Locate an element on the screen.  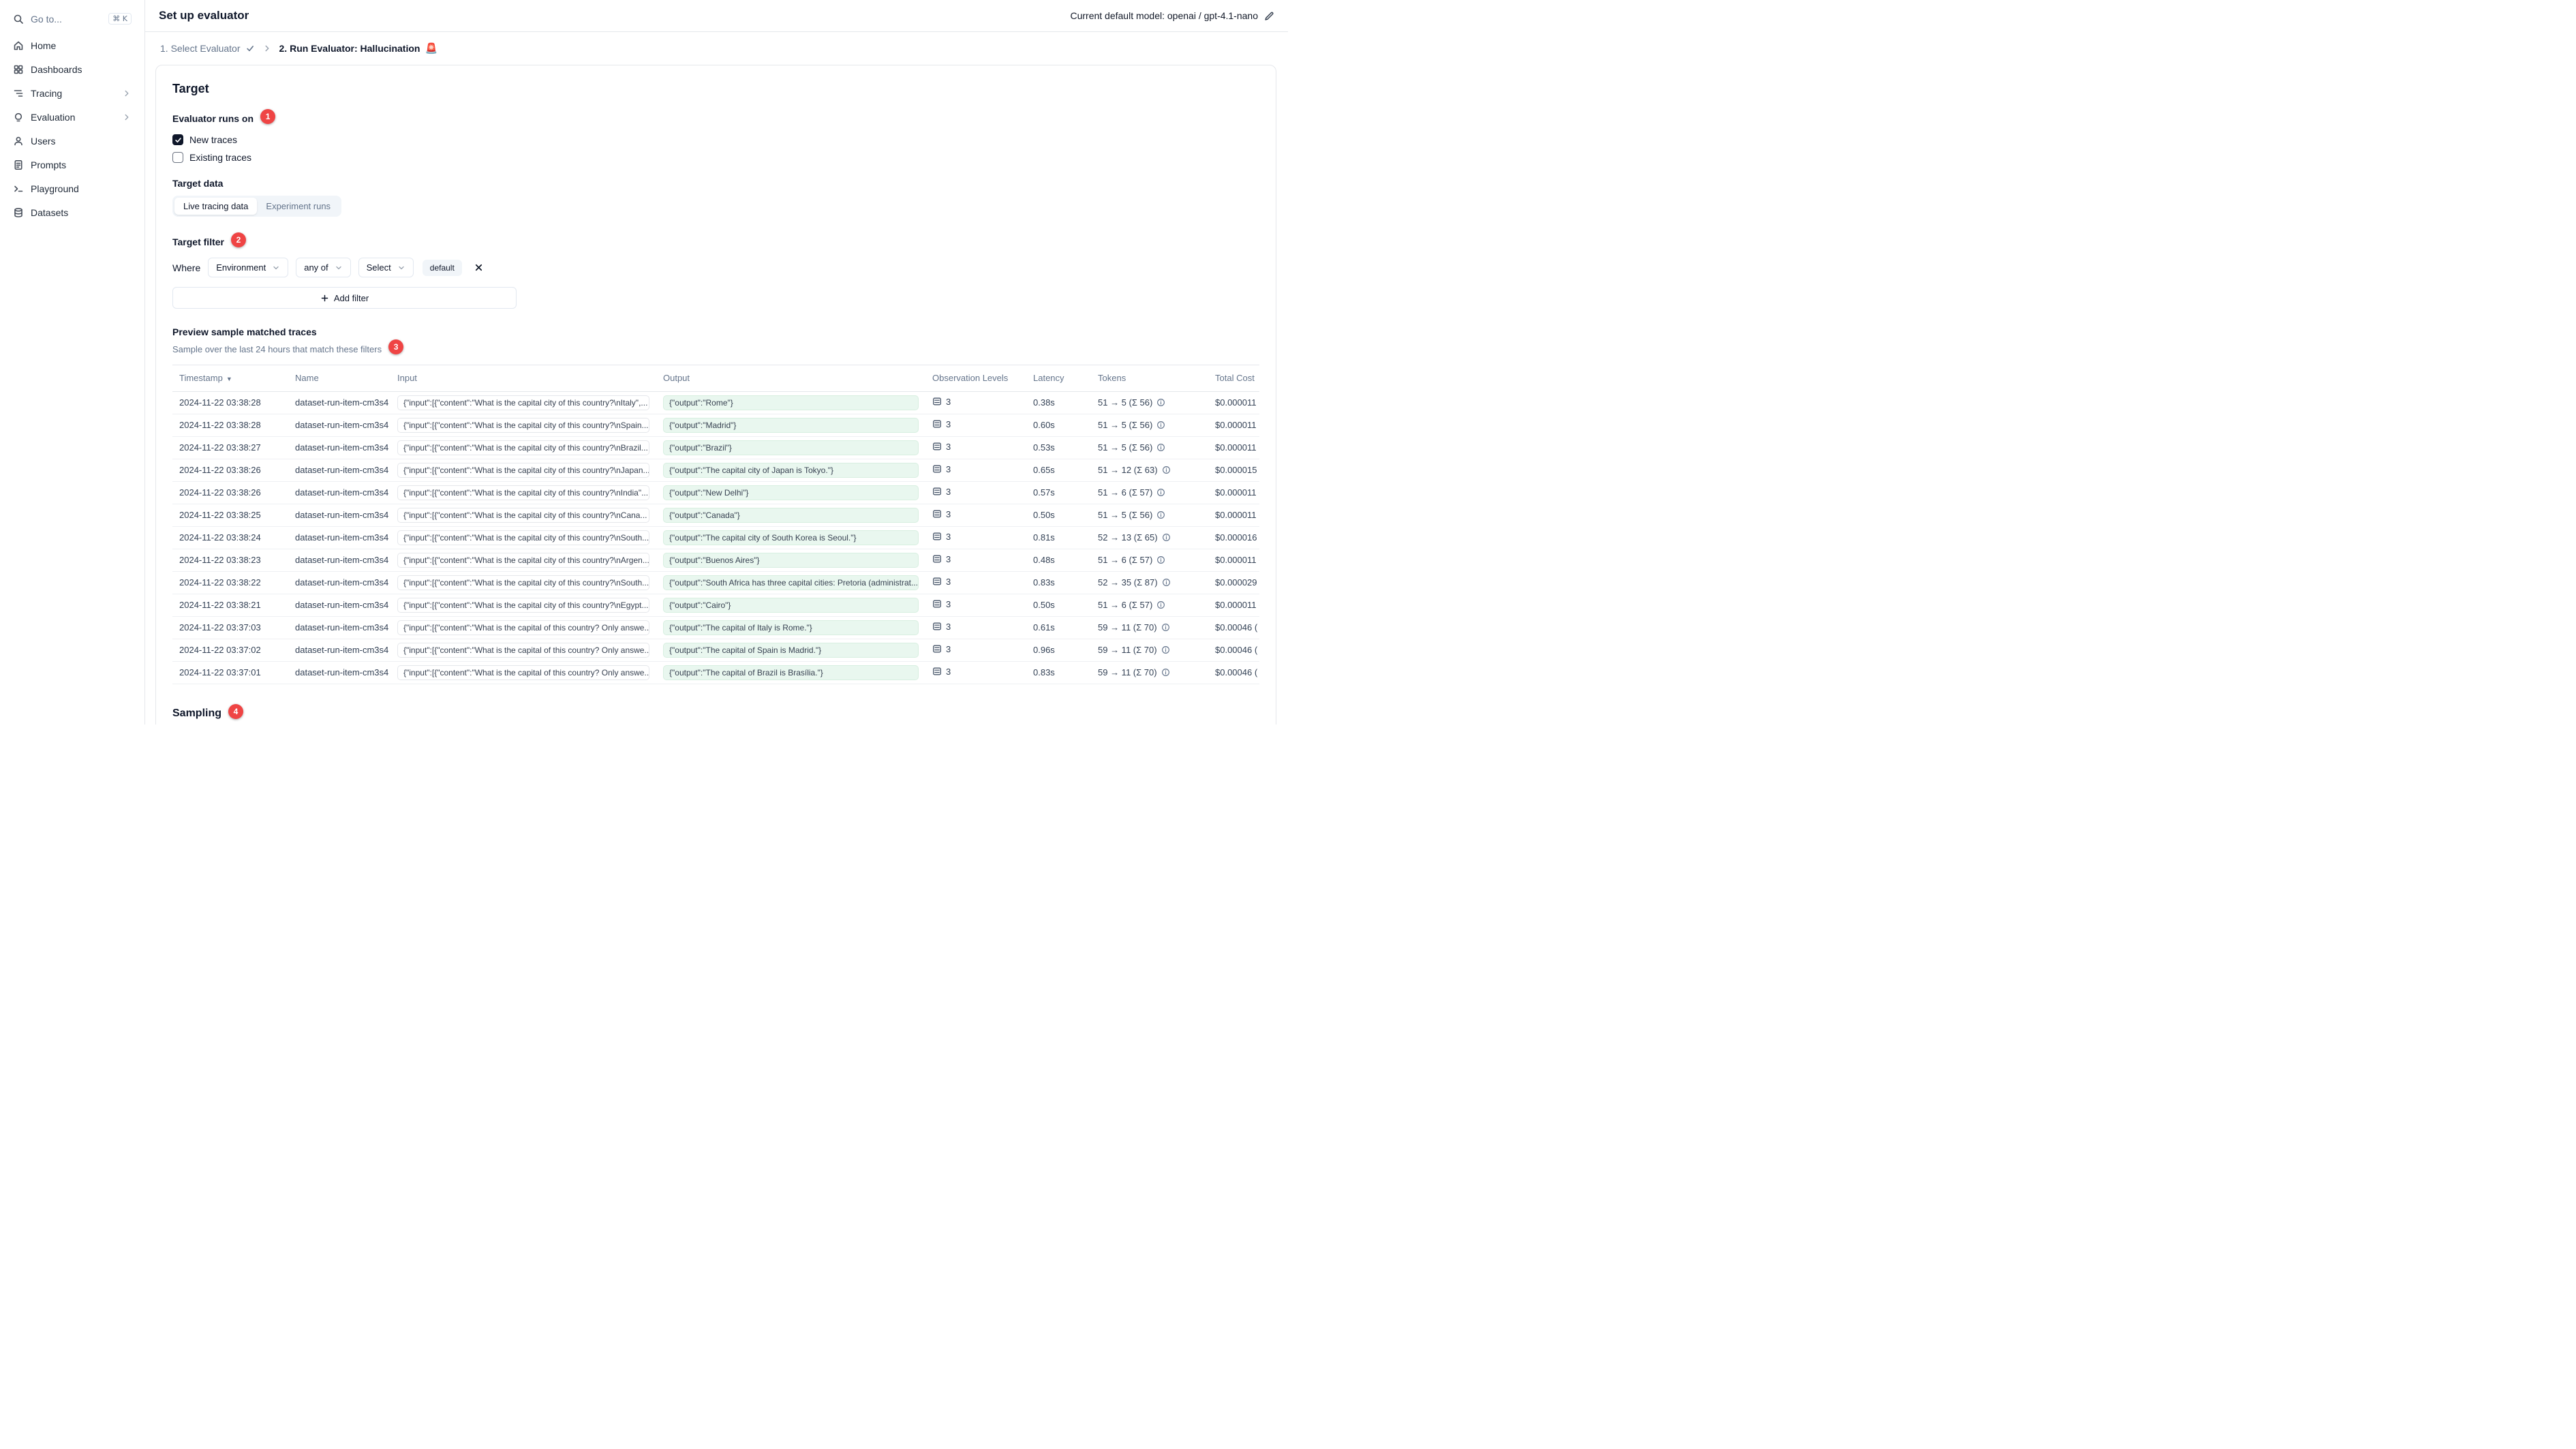
cell-latency: 0.48s is located at coordinates (1058, 560).